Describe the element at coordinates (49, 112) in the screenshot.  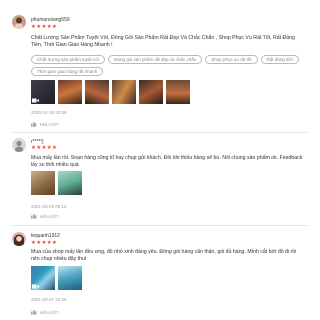
I see `review-date: 2020-12-19 20:08` at that location.